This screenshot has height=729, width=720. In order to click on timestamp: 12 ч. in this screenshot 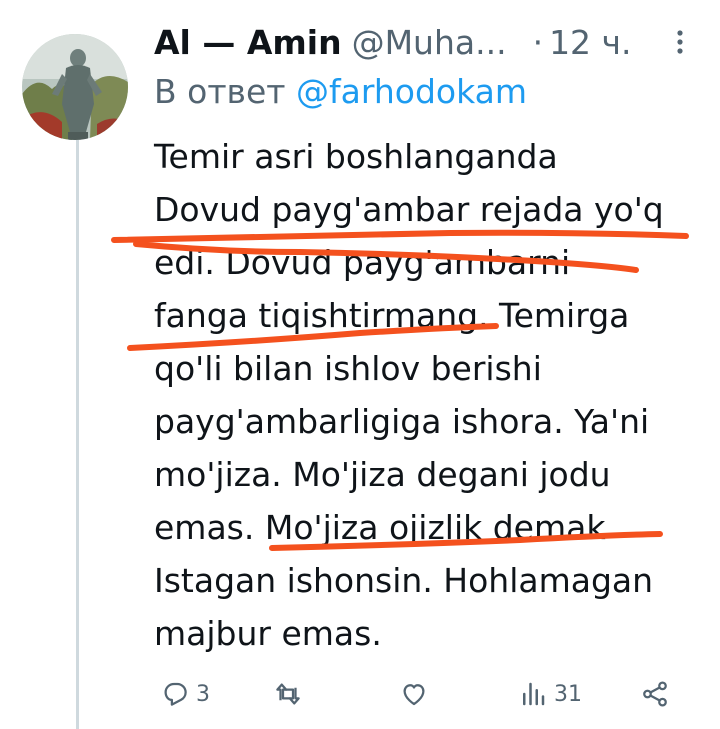, I will do `click(590, 42)`.